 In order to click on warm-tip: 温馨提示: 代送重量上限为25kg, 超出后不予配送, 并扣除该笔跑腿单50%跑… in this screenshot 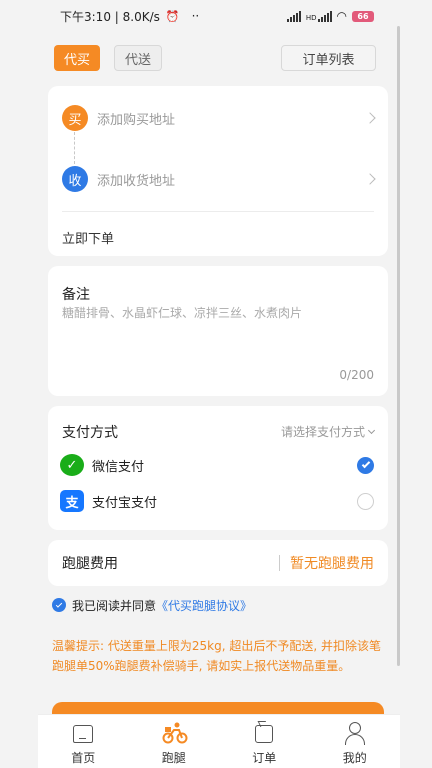, I will do `click(216, 656)`.